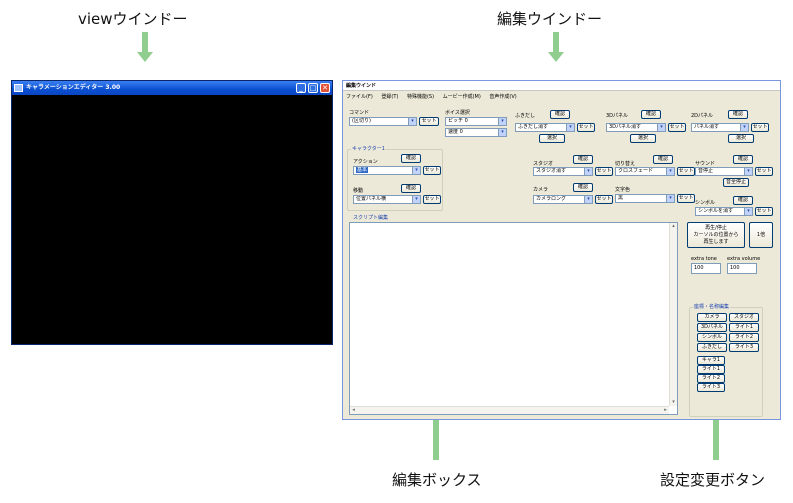 The image size is (793, 503). Describe the element at coordinates (476, 132) in the screenshot. I see `speed-select: 速度 0 ▾` at that location.